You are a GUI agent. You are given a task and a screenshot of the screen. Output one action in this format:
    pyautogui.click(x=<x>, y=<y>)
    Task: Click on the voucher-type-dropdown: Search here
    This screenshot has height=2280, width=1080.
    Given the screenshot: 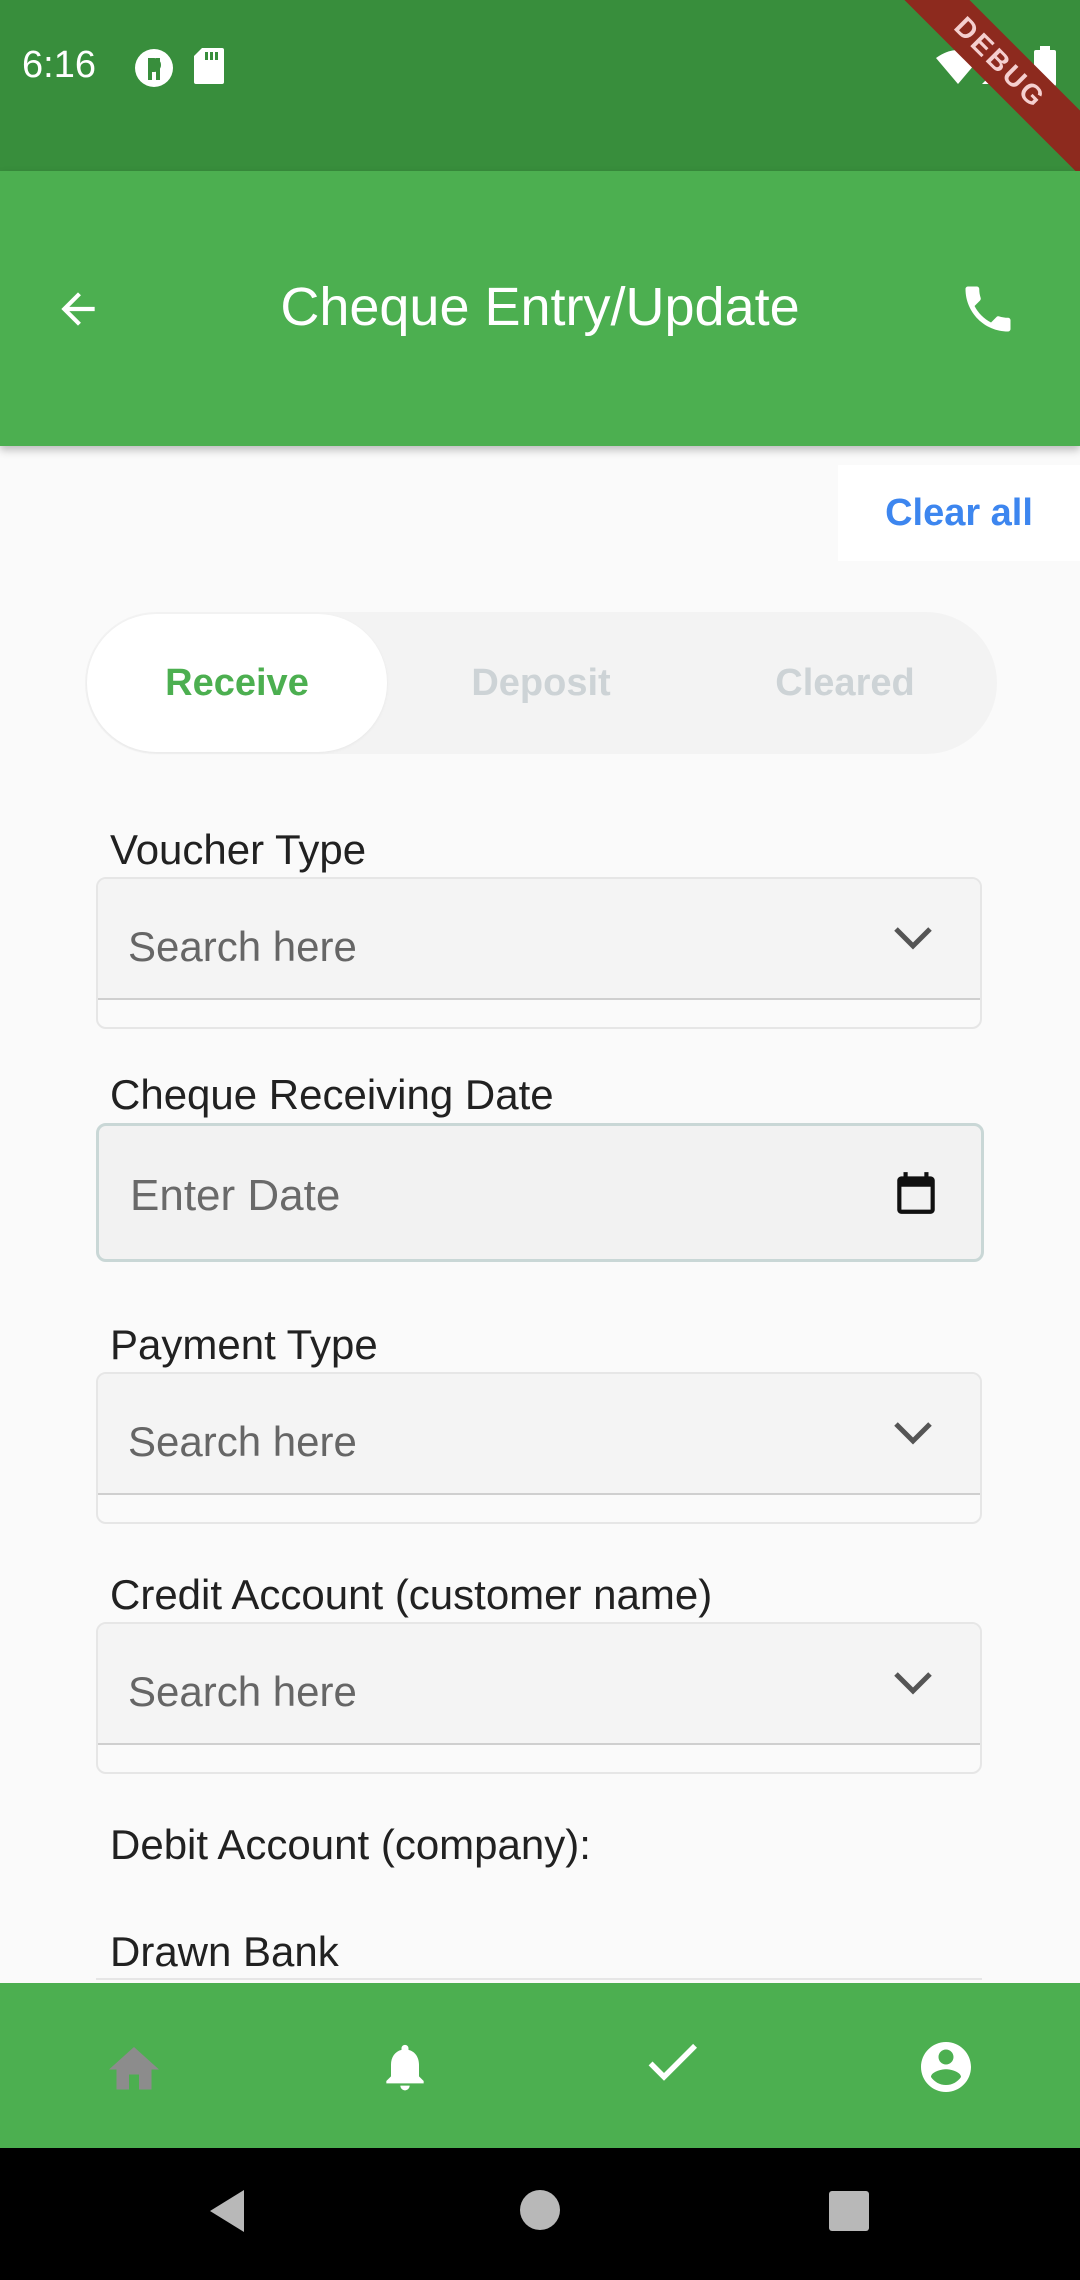 What is the action you would take?
    pyautogui.click(x=539, y=953)
    